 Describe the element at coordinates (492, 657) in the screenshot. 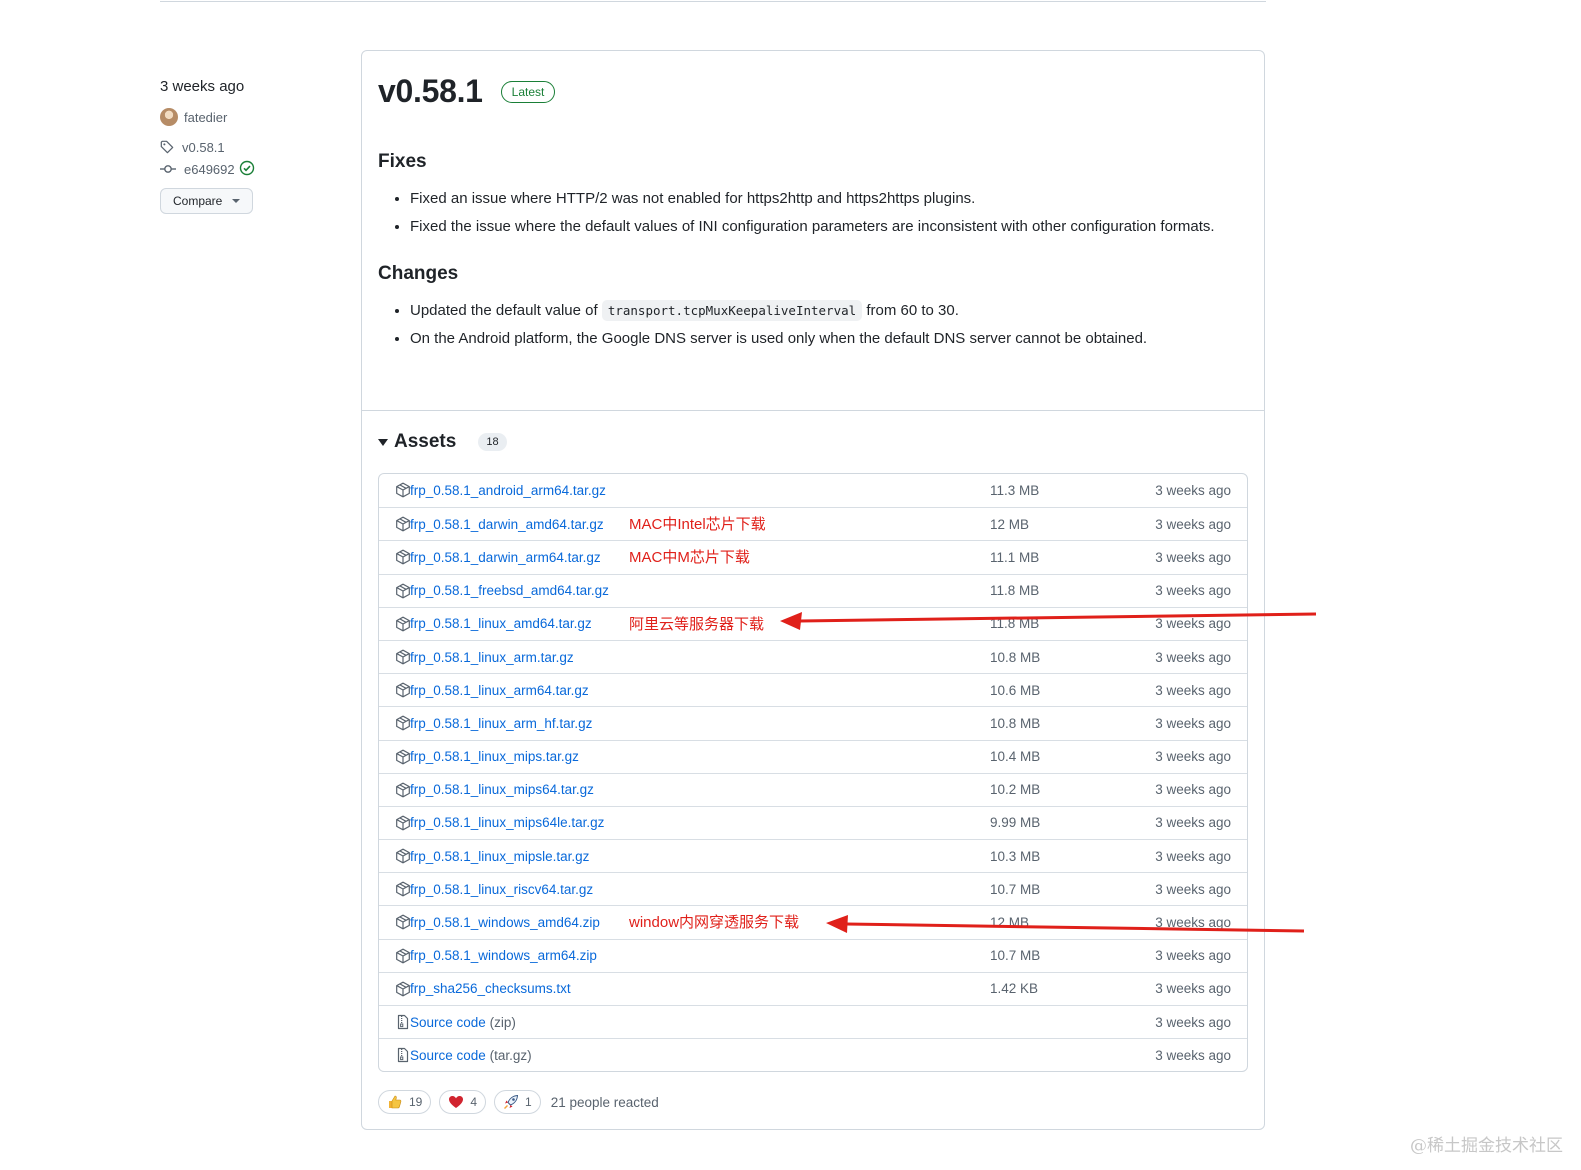

I see `asset-download-link: frp_0.58.1_linux_arm.tar.gz` at that location.